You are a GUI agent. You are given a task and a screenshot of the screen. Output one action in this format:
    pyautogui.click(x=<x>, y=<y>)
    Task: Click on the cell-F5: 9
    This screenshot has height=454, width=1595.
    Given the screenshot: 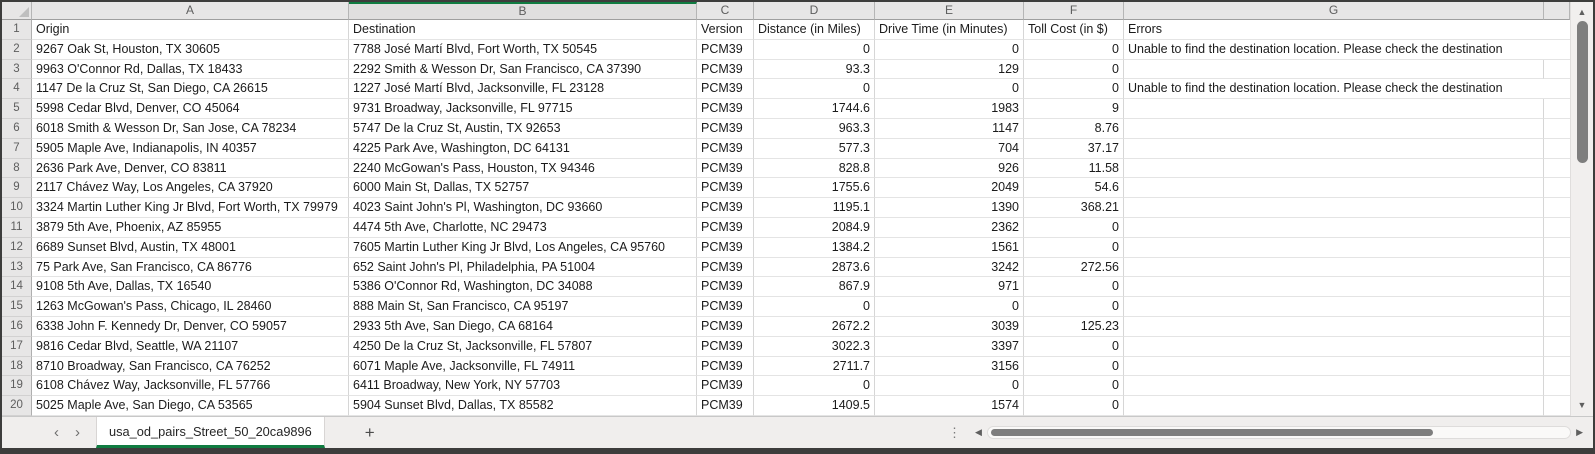 What is the action you would take?
    pyautogui.click(x=1074, y=109)
    